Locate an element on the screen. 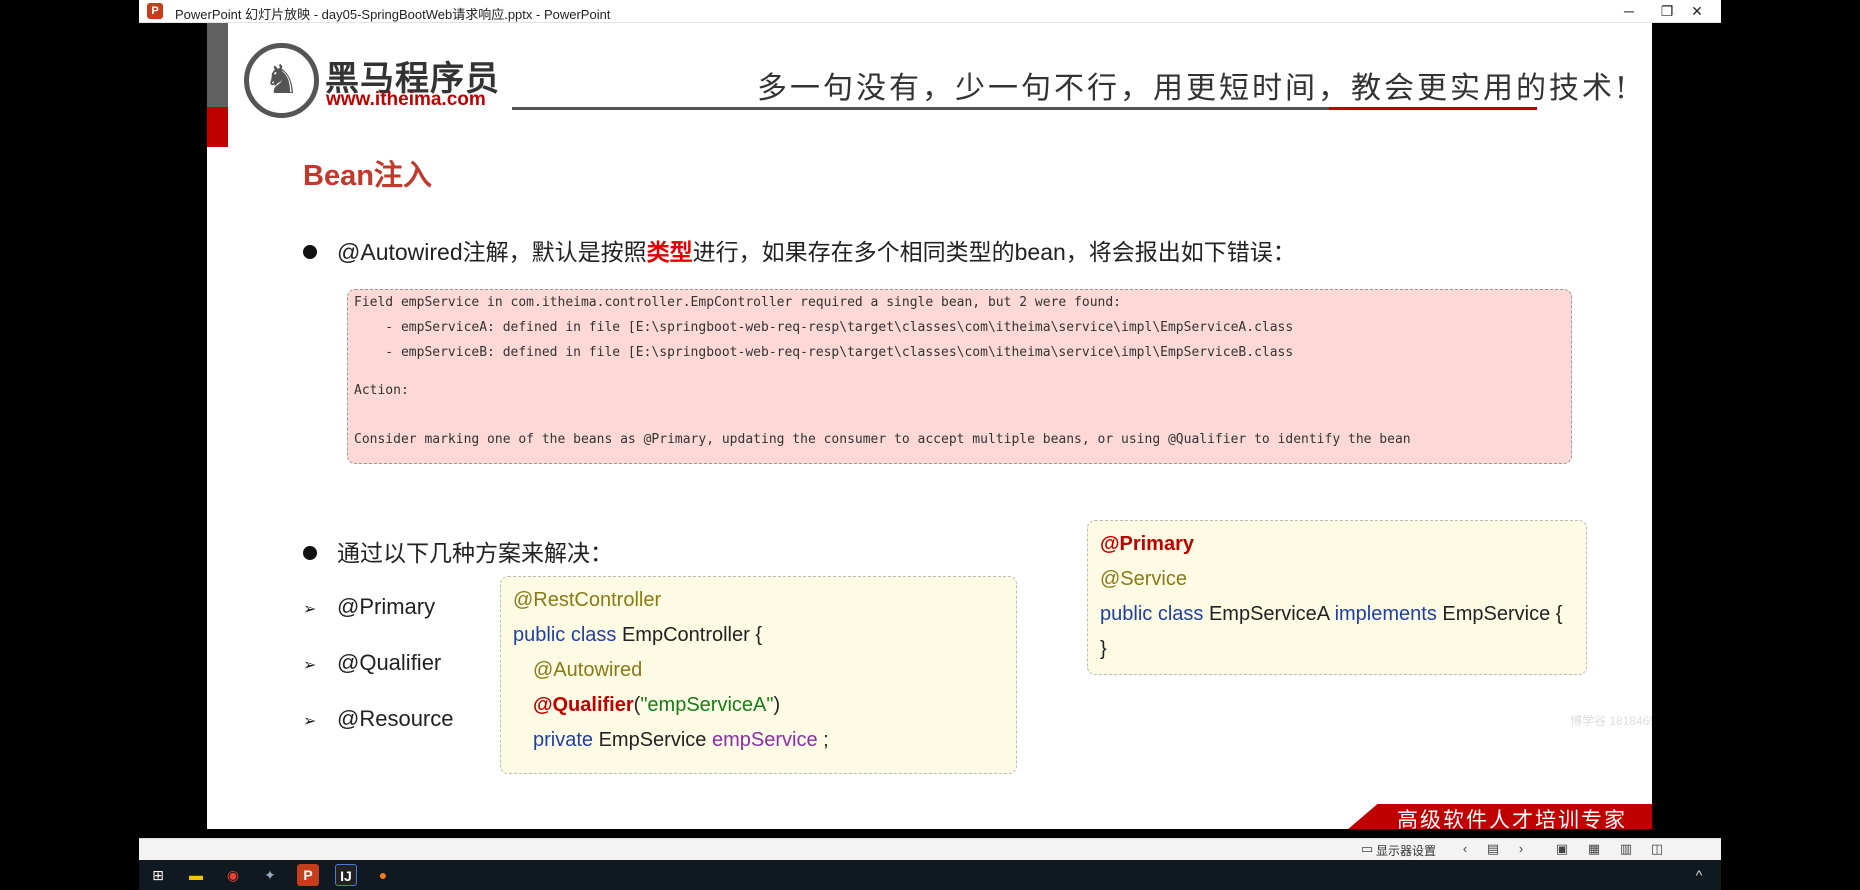  solution-primary: ➢ @Primary is located at coordinates (369, 606).